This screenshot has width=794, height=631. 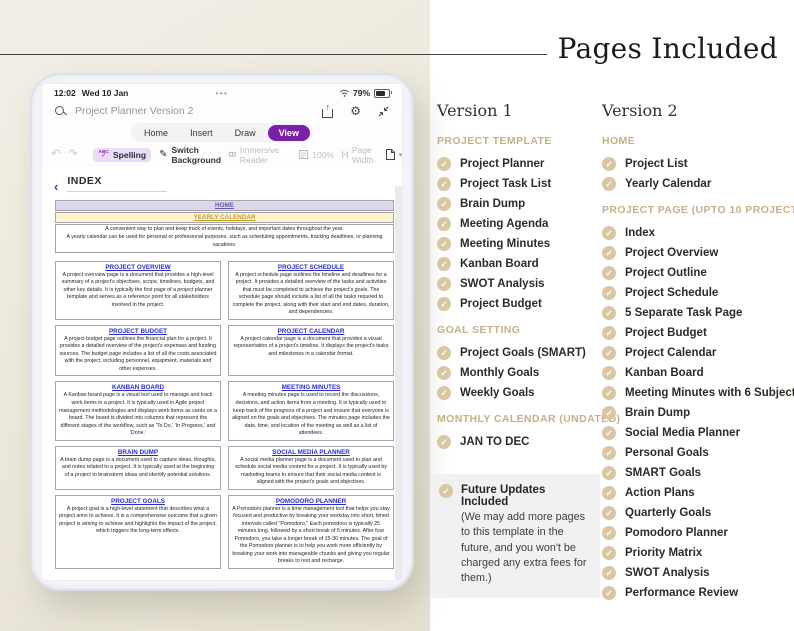 What do you see at coordinates (311, 267) in the screenshot?
I see `section-link: PROJECT SCHEDULE` at bounding box center [311, 267].